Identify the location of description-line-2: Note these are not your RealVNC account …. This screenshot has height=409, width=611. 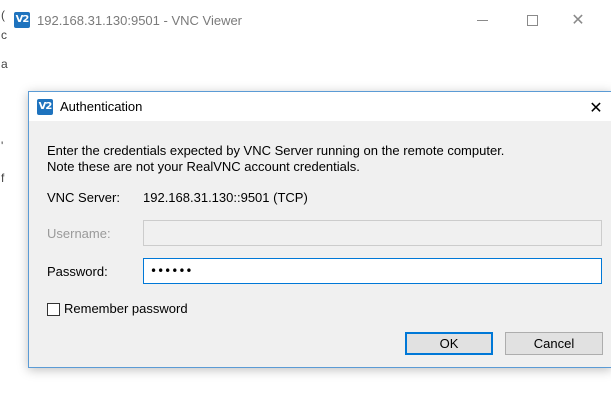
(203, 166).